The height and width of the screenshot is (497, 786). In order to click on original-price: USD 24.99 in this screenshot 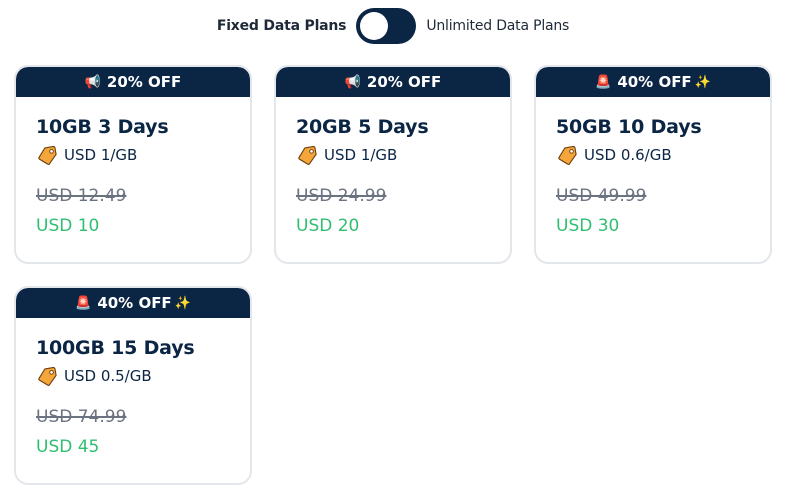, I will do `click(341, 196)`.